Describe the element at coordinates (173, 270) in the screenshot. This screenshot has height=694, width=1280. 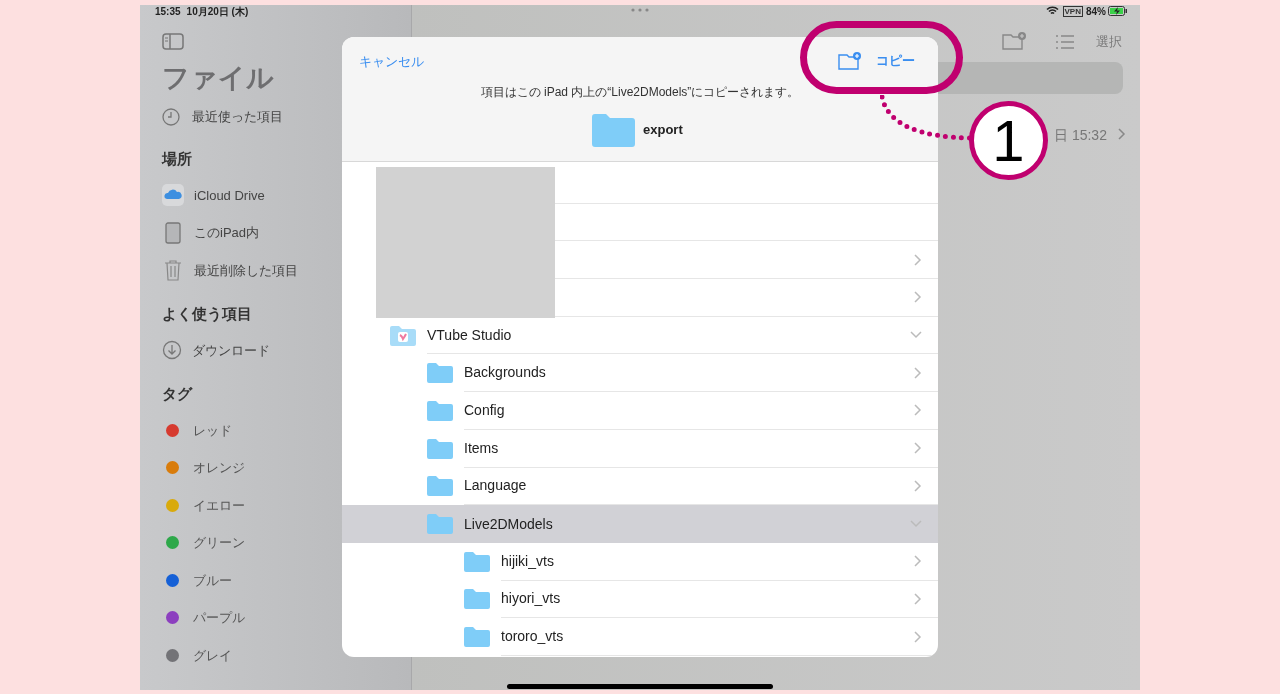
I see `trash-icon` at that location.